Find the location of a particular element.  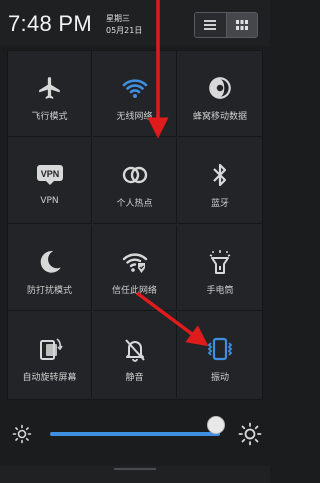

tile-label: VPN is located at coordinates (49, 201).